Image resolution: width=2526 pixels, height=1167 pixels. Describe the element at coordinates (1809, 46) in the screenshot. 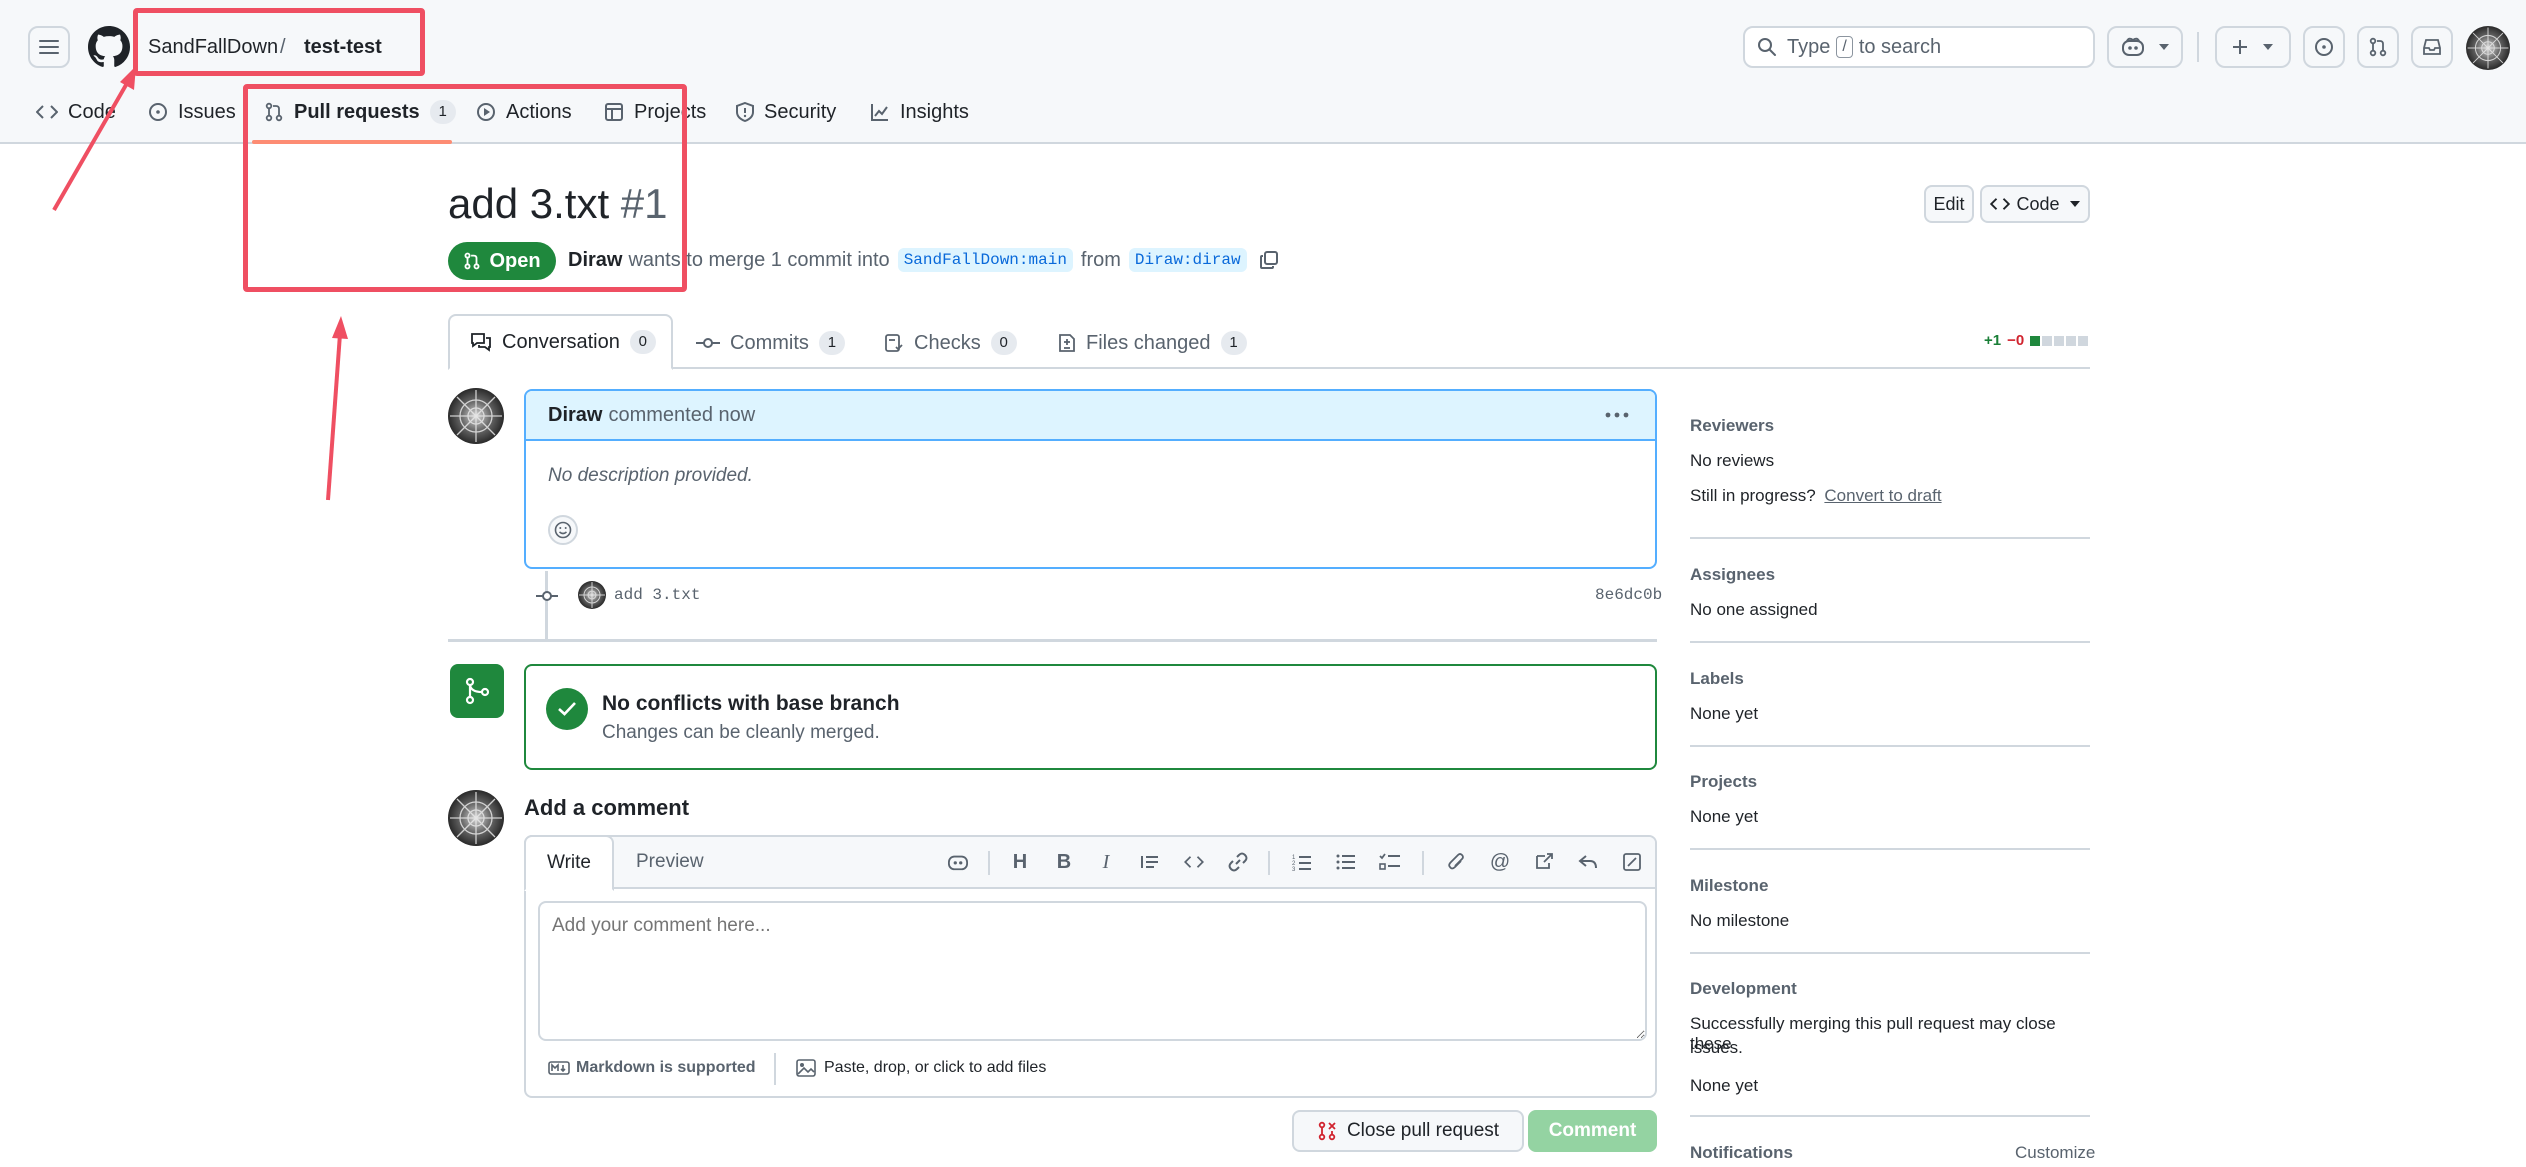

I see `search-prefix: Type` at that location.